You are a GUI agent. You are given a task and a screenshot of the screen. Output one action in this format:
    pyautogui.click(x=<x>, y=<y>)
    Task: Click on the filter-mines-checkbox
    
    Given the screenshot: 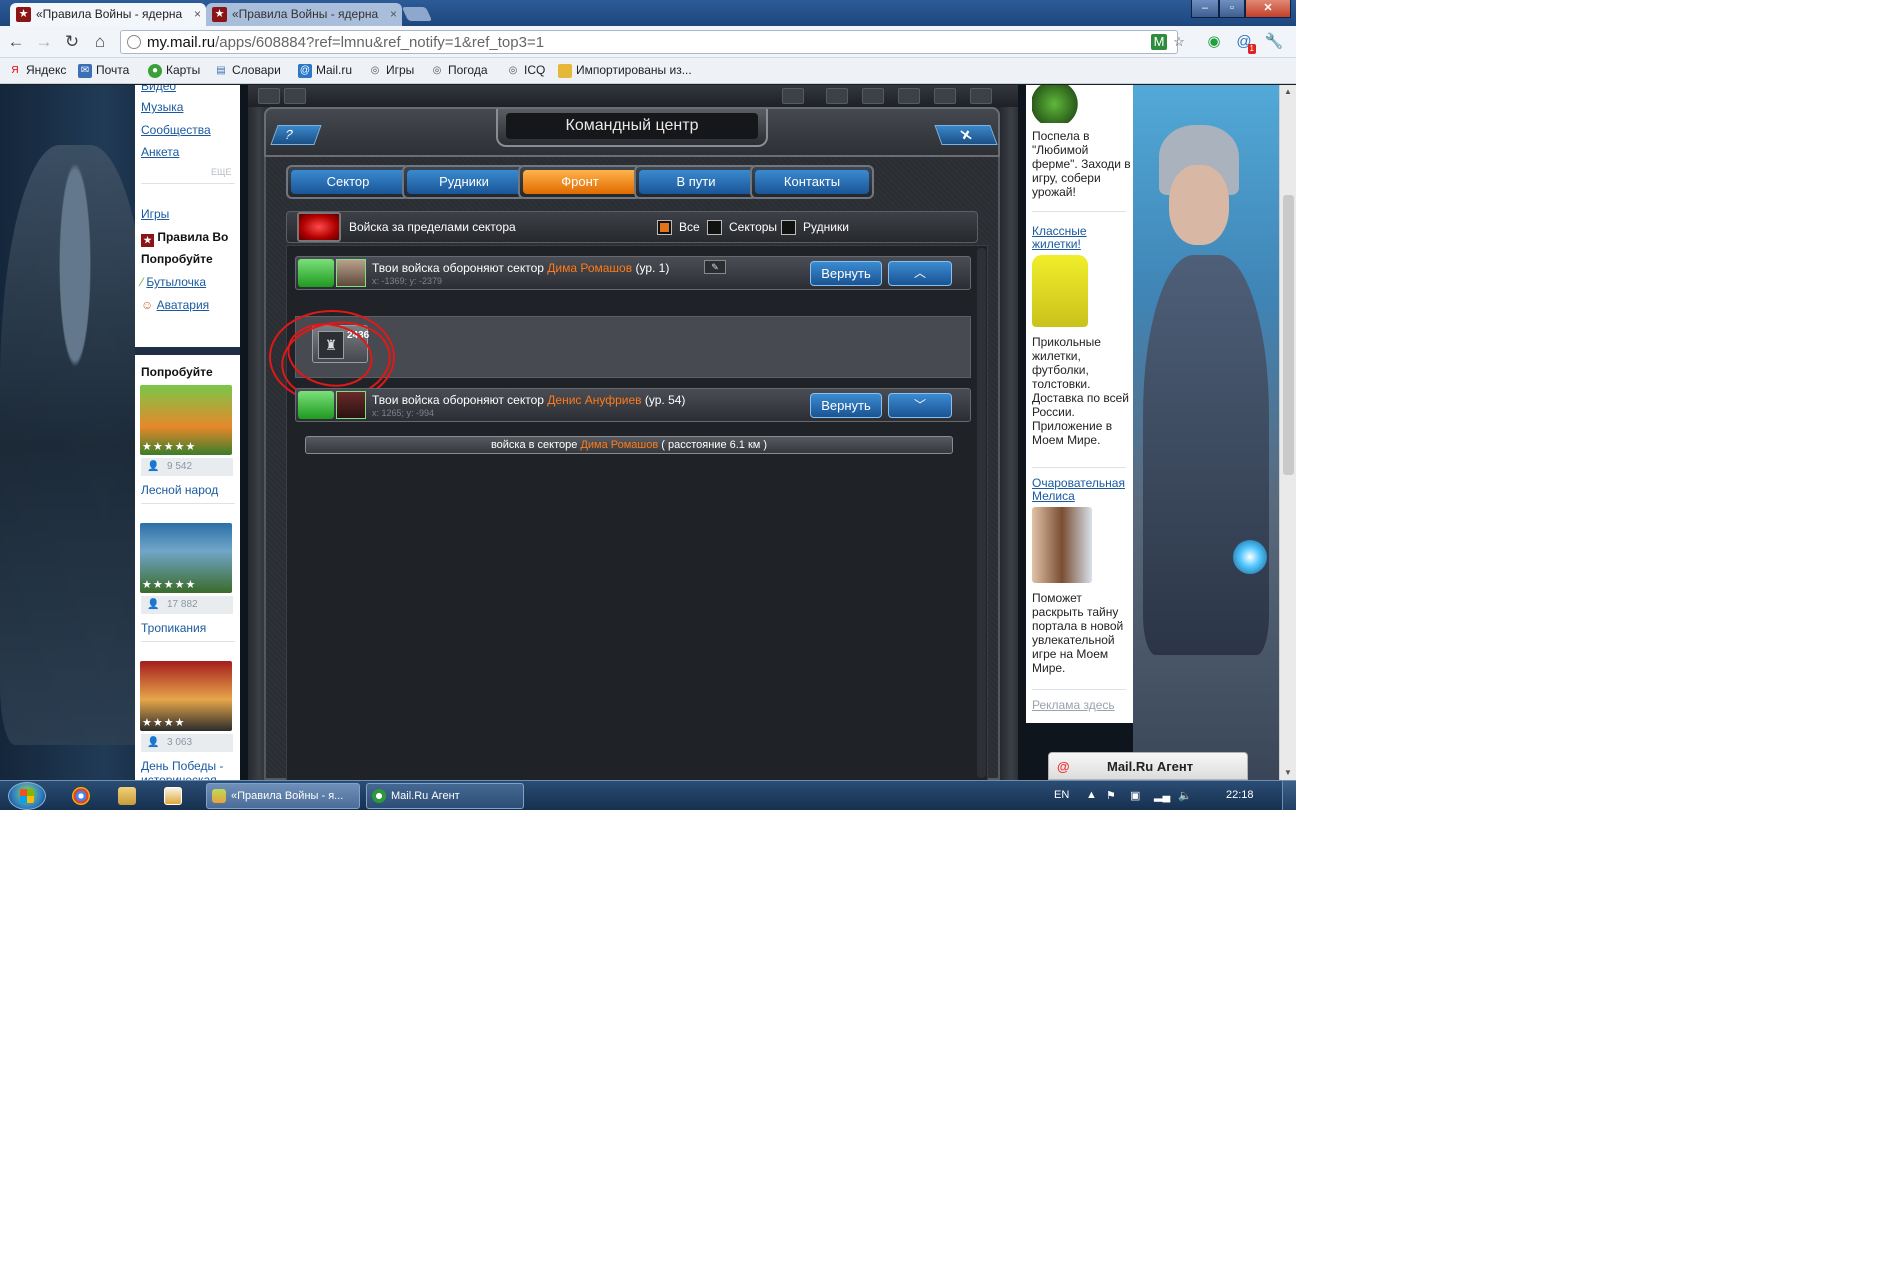 What is the action you would take?
    pyautogui.click(x=788, y=227)
    